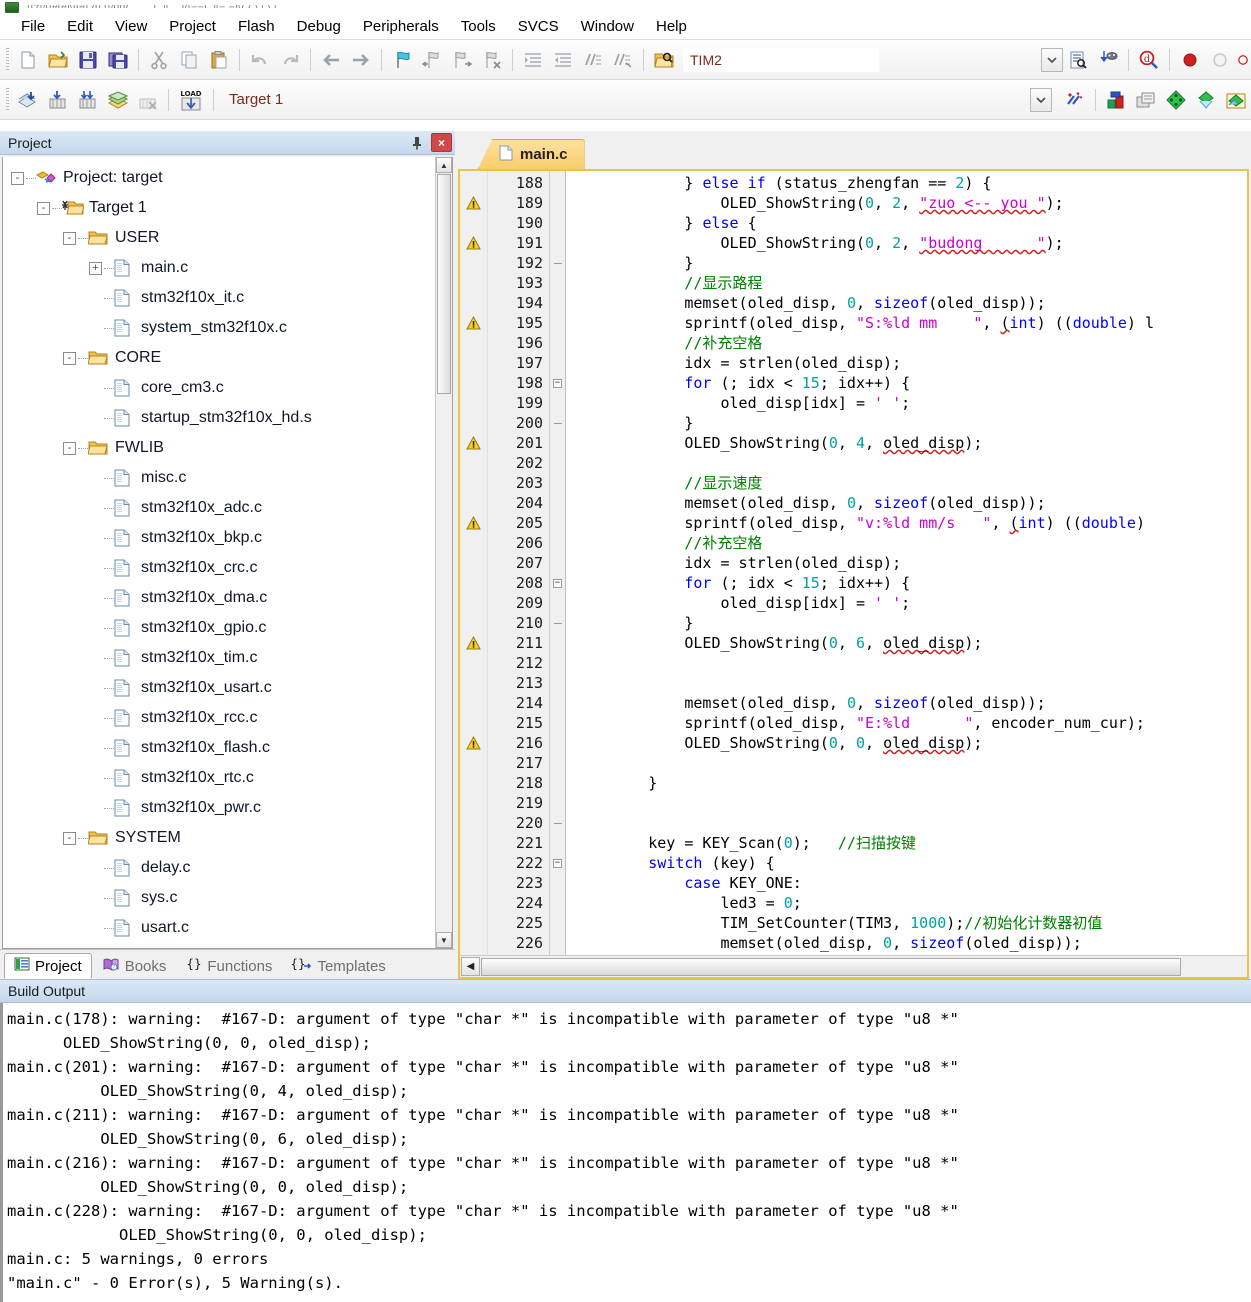 This screenshot has height=1302, width=1251. What do you see at coordinates (623, 60) in the screenshot?
I see `uncomment-icon` at bounding box center [623, 60].